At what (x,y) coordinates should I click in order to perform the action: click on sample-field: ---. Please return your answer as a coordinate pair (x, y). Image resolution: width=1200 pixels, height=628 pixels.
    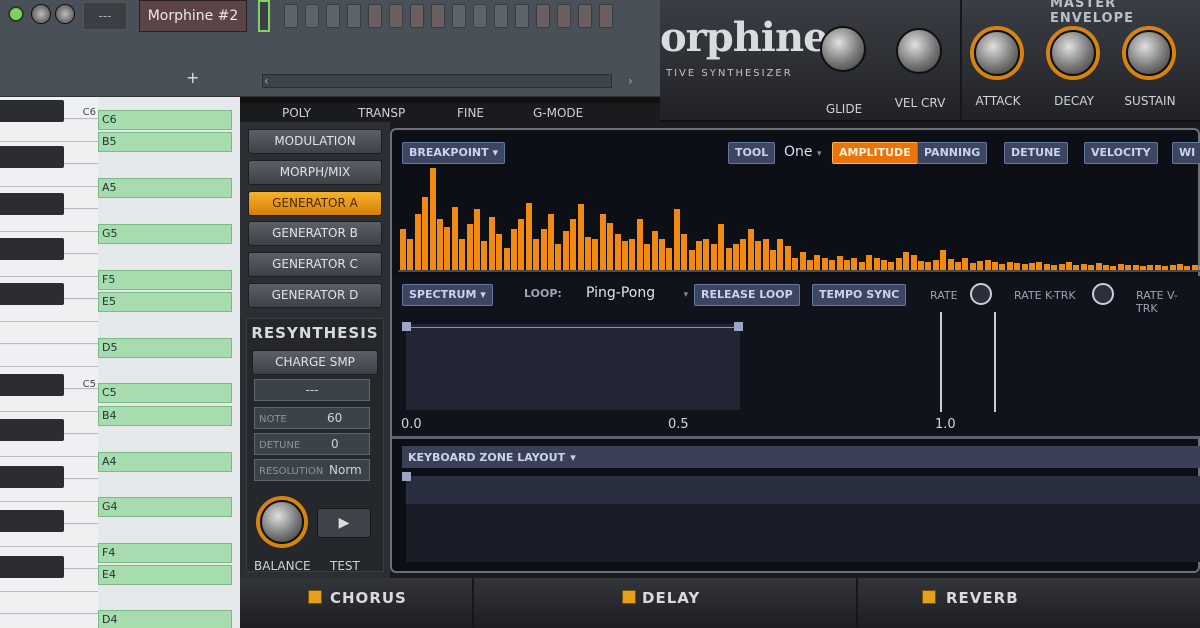
    Looking at the image, I should click on (312, 390).